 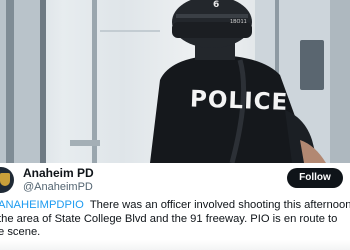 I want to click on bottom-fade, so click(x=175, y=245).